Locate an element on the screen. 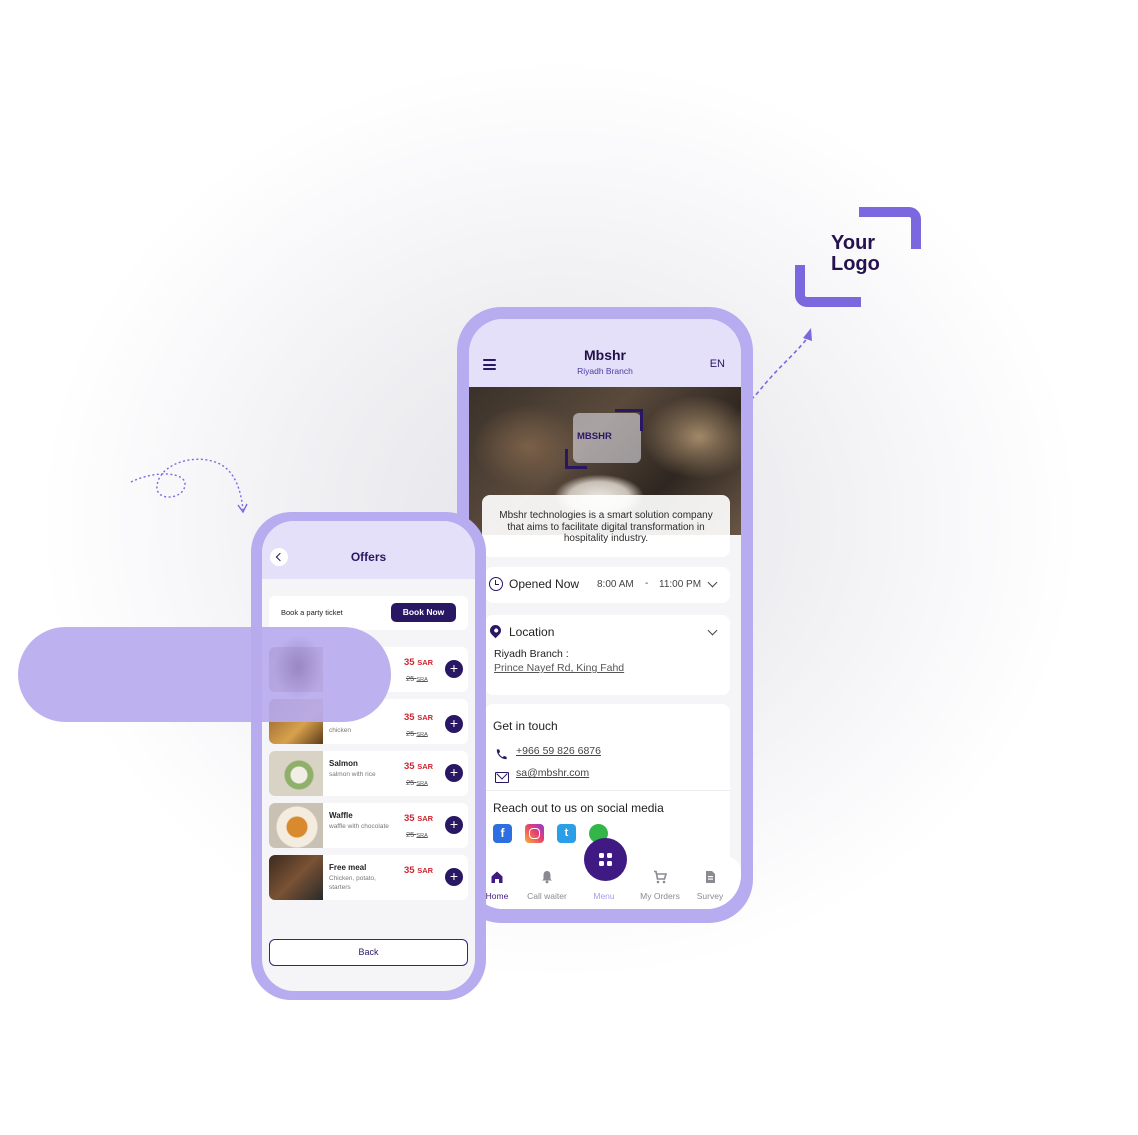 This screenshot has height=1135, width=1138. bell-icon is located at coordinates (547, 877).